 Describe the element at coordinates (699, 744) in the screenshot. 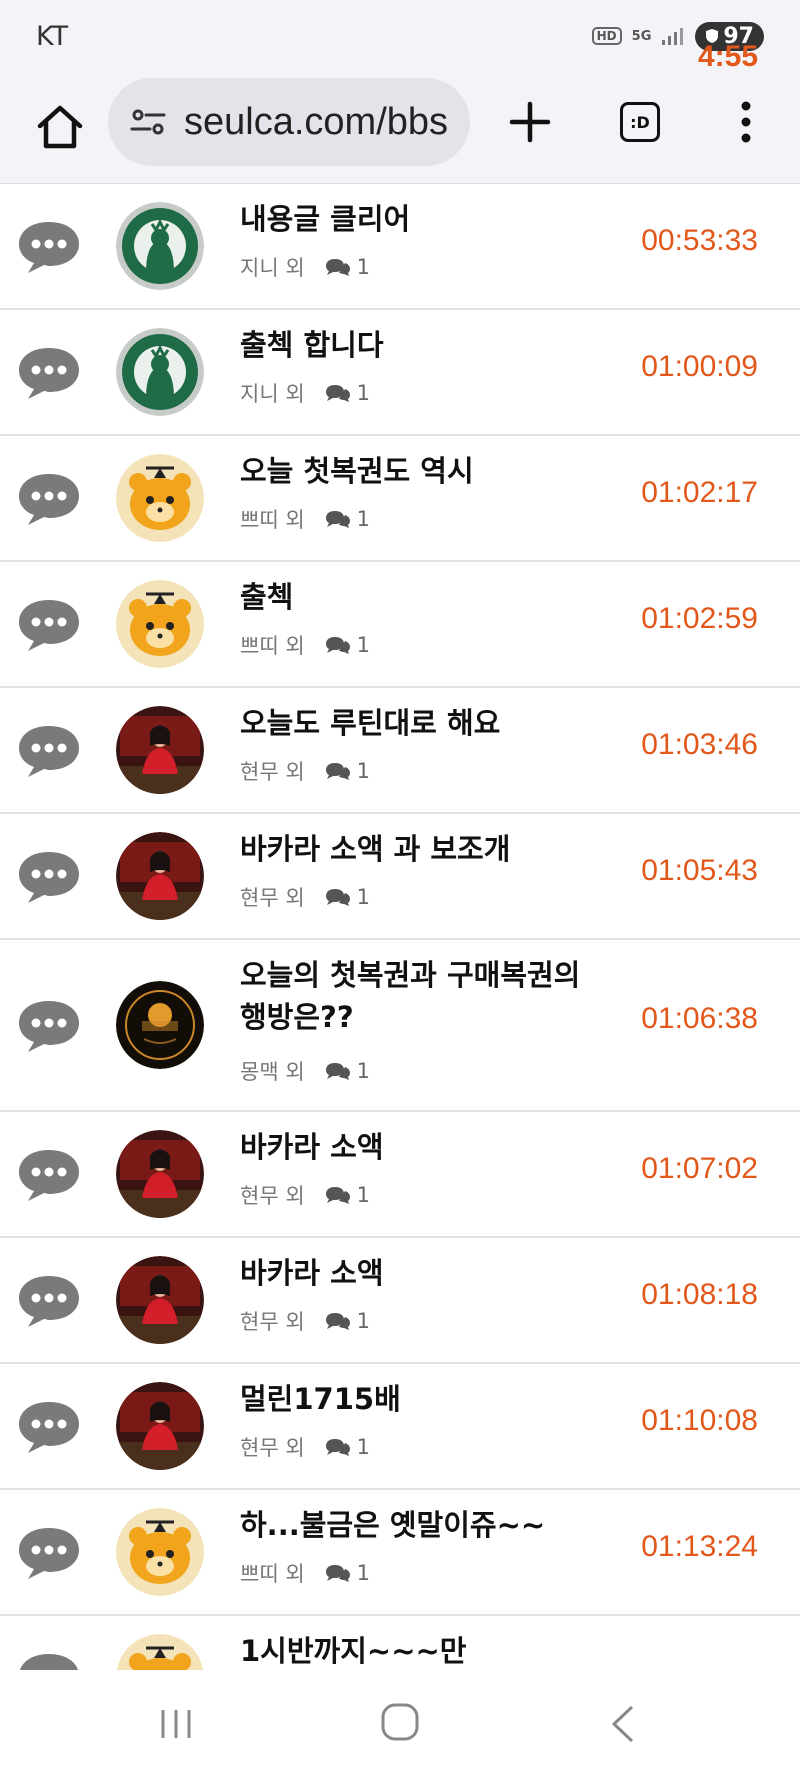

I see `post-time: 01:03:46` at that location.